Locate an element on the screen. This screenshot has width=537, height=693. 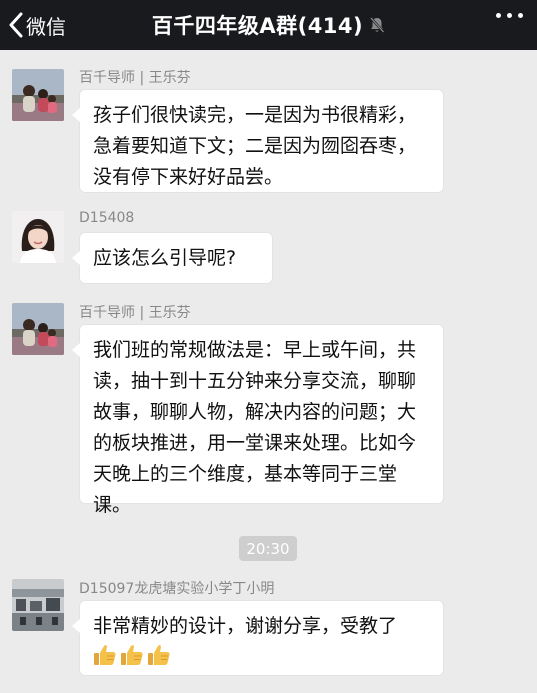
message-bubble: 应该怎么引导呢? is located at coordinates (172, 258).